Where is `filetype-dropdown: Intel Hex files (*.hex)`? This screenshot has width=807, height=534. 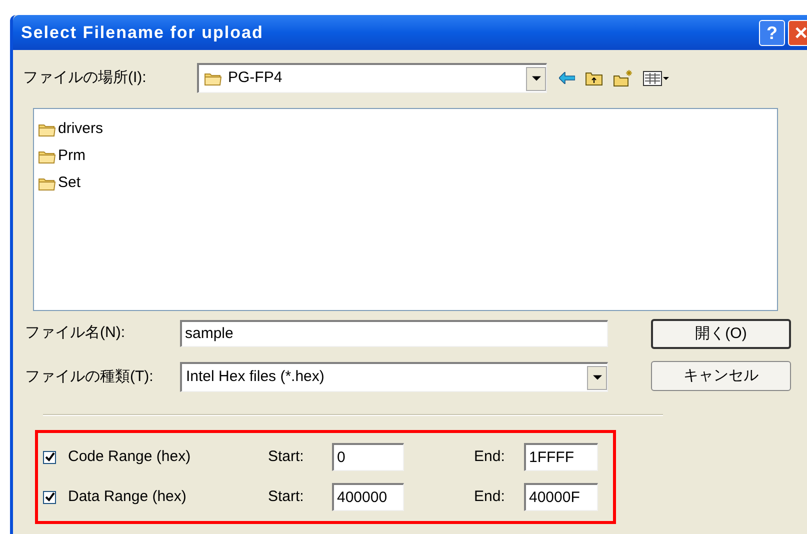 filetype-dropdown: Intel Hex files (*.hex) is located at coordinates (394, 377).